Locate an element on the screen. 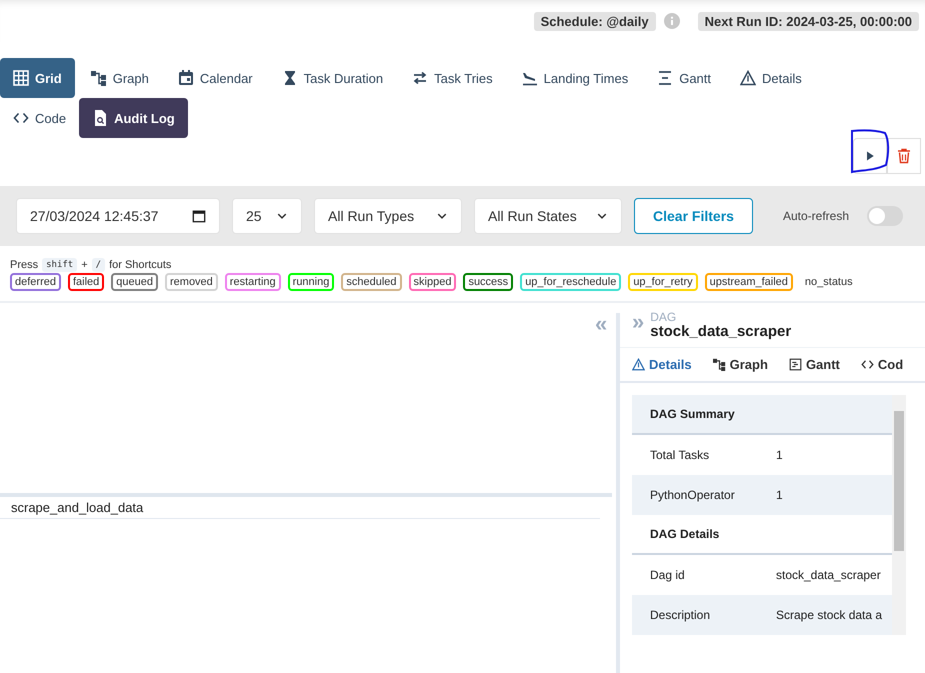 The image size is (925, 673). status-legend-item: up_for_reschedule is located at coordinates (571, 282).